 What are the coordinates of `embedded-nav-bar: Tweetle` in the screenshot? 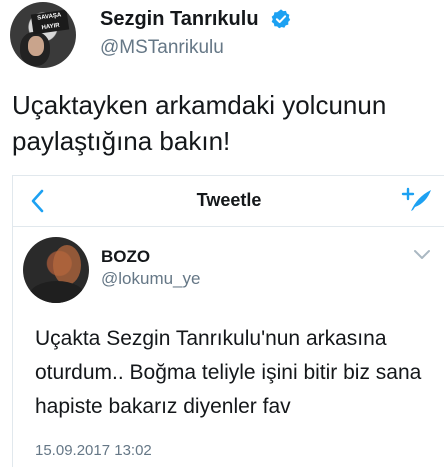 It's located at (228, 201).